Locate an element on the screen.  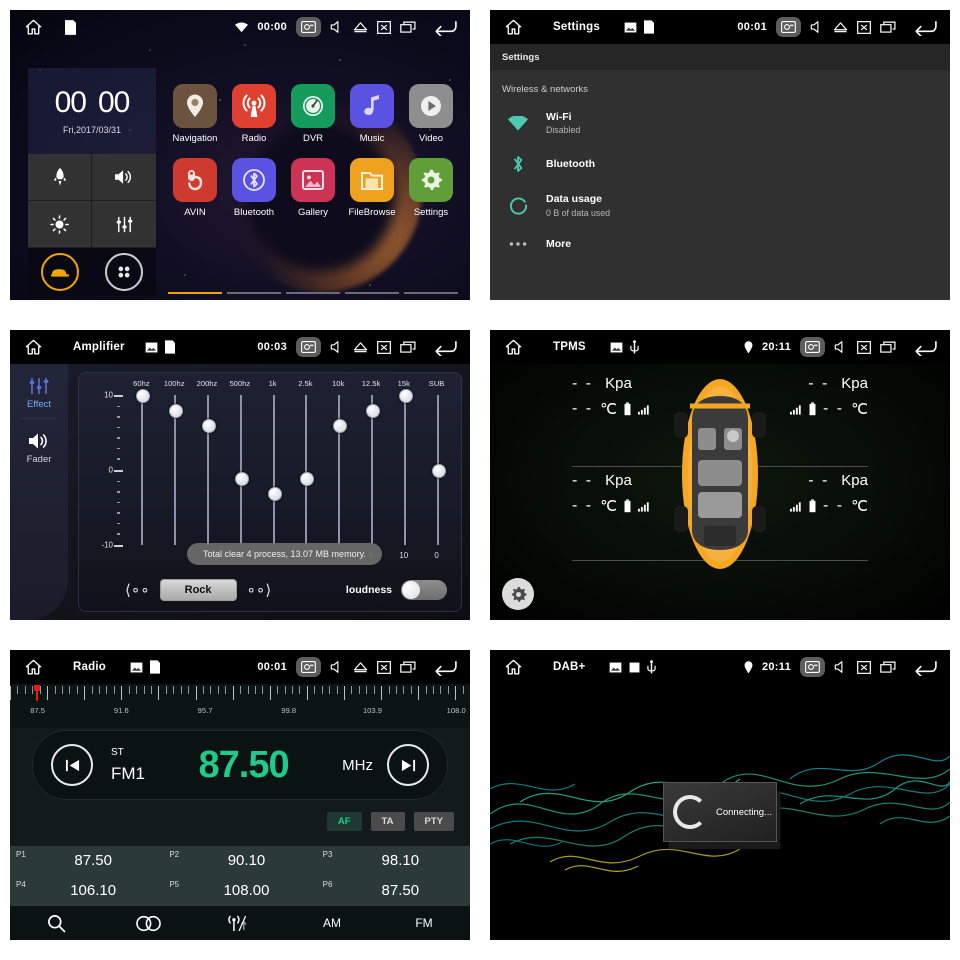
settings-row-data-usage: Data usage 0 B of data used is located at coordinates (720, 205).